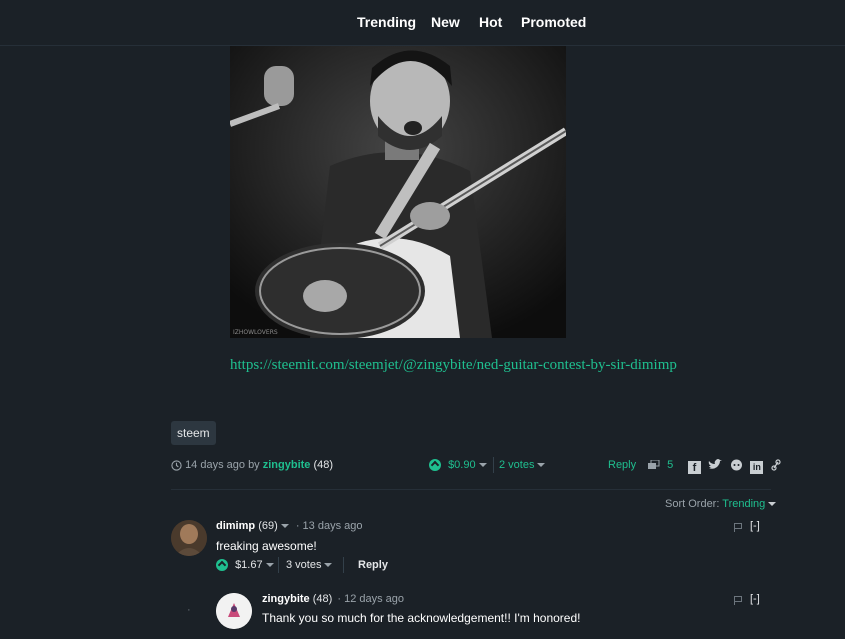  I want to click on top-nav: Trending New Hot Promoted, so click(422, 23).